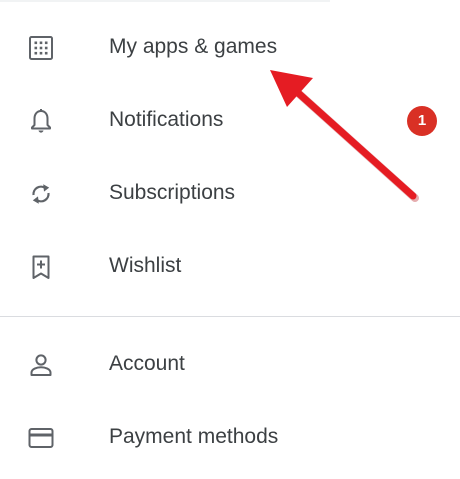 The image size is (460, 479). I want to click on person-icon, so click(41, 365).